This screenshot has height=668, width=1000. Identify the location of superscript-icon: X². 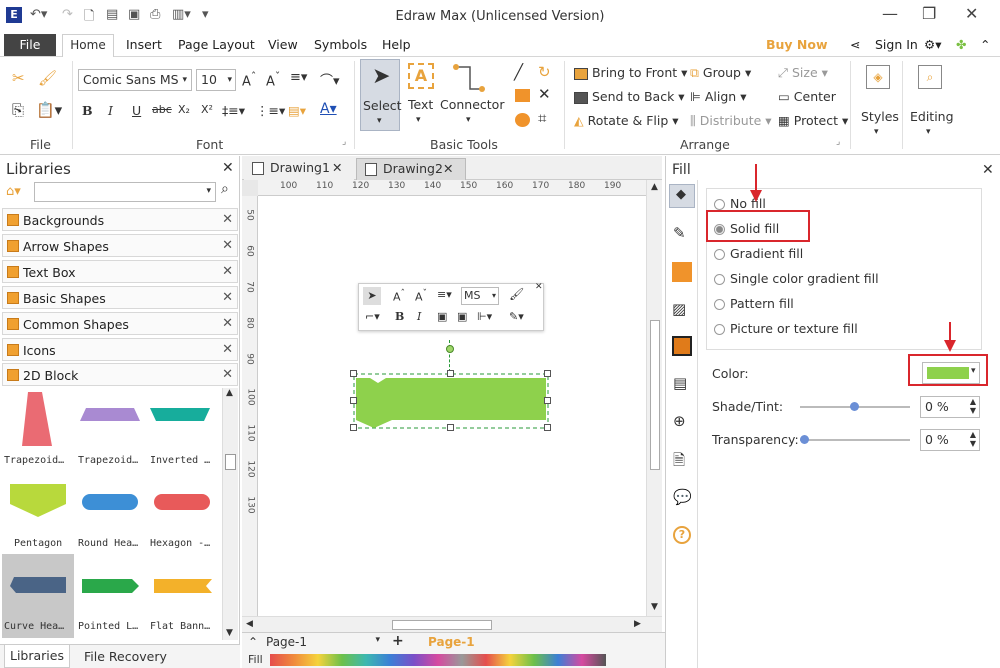
(207, 109).